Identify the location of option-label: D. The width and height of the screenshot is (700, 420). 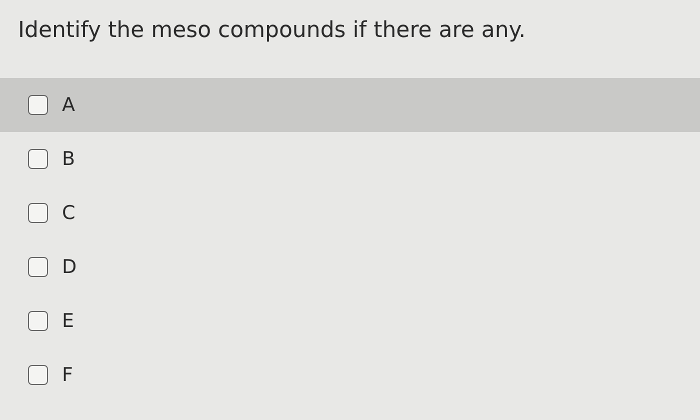
(69, 267).